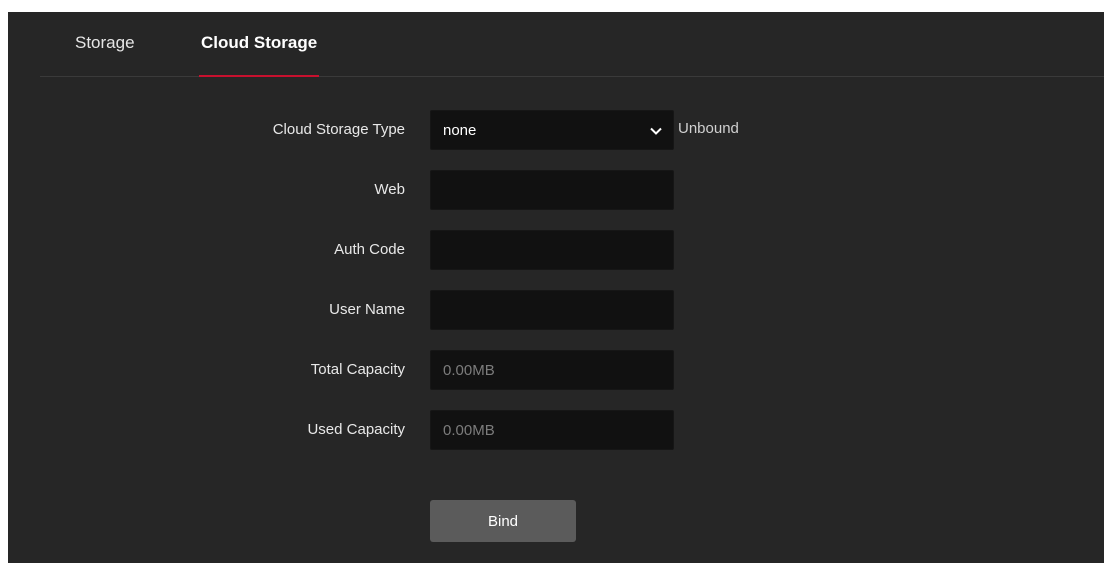 This screenshot has height=563, width=1104. What do you see at coordinates (552, 310) in the screenshot?
I see `user-name-field` at bounding box center [552, 310].